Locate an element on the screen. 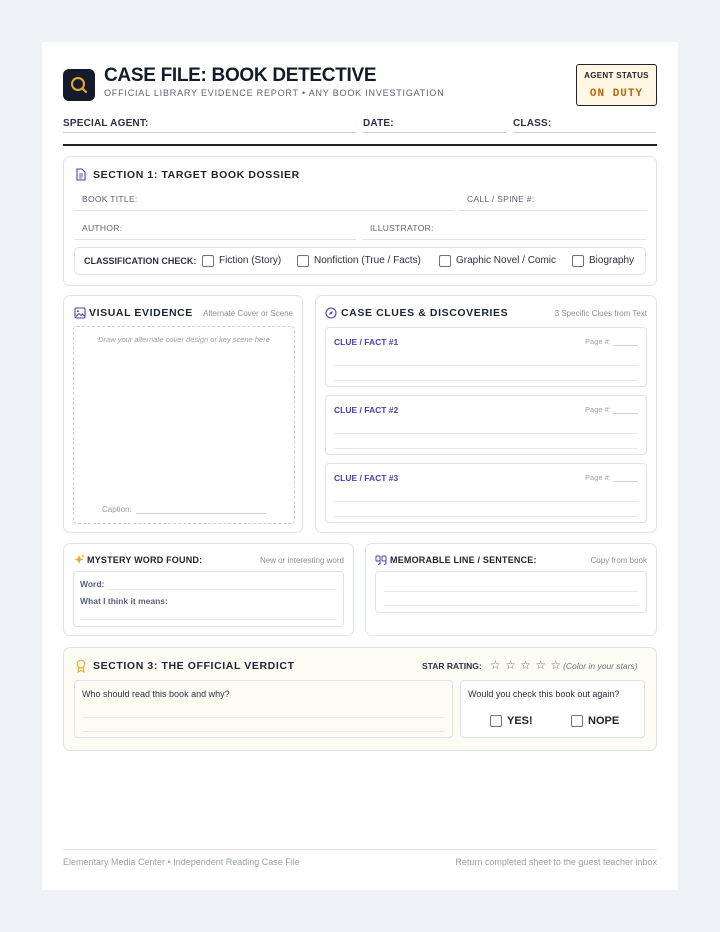 The image size is (720, 932). checkbox-biography is located at coordinates (578, 261).